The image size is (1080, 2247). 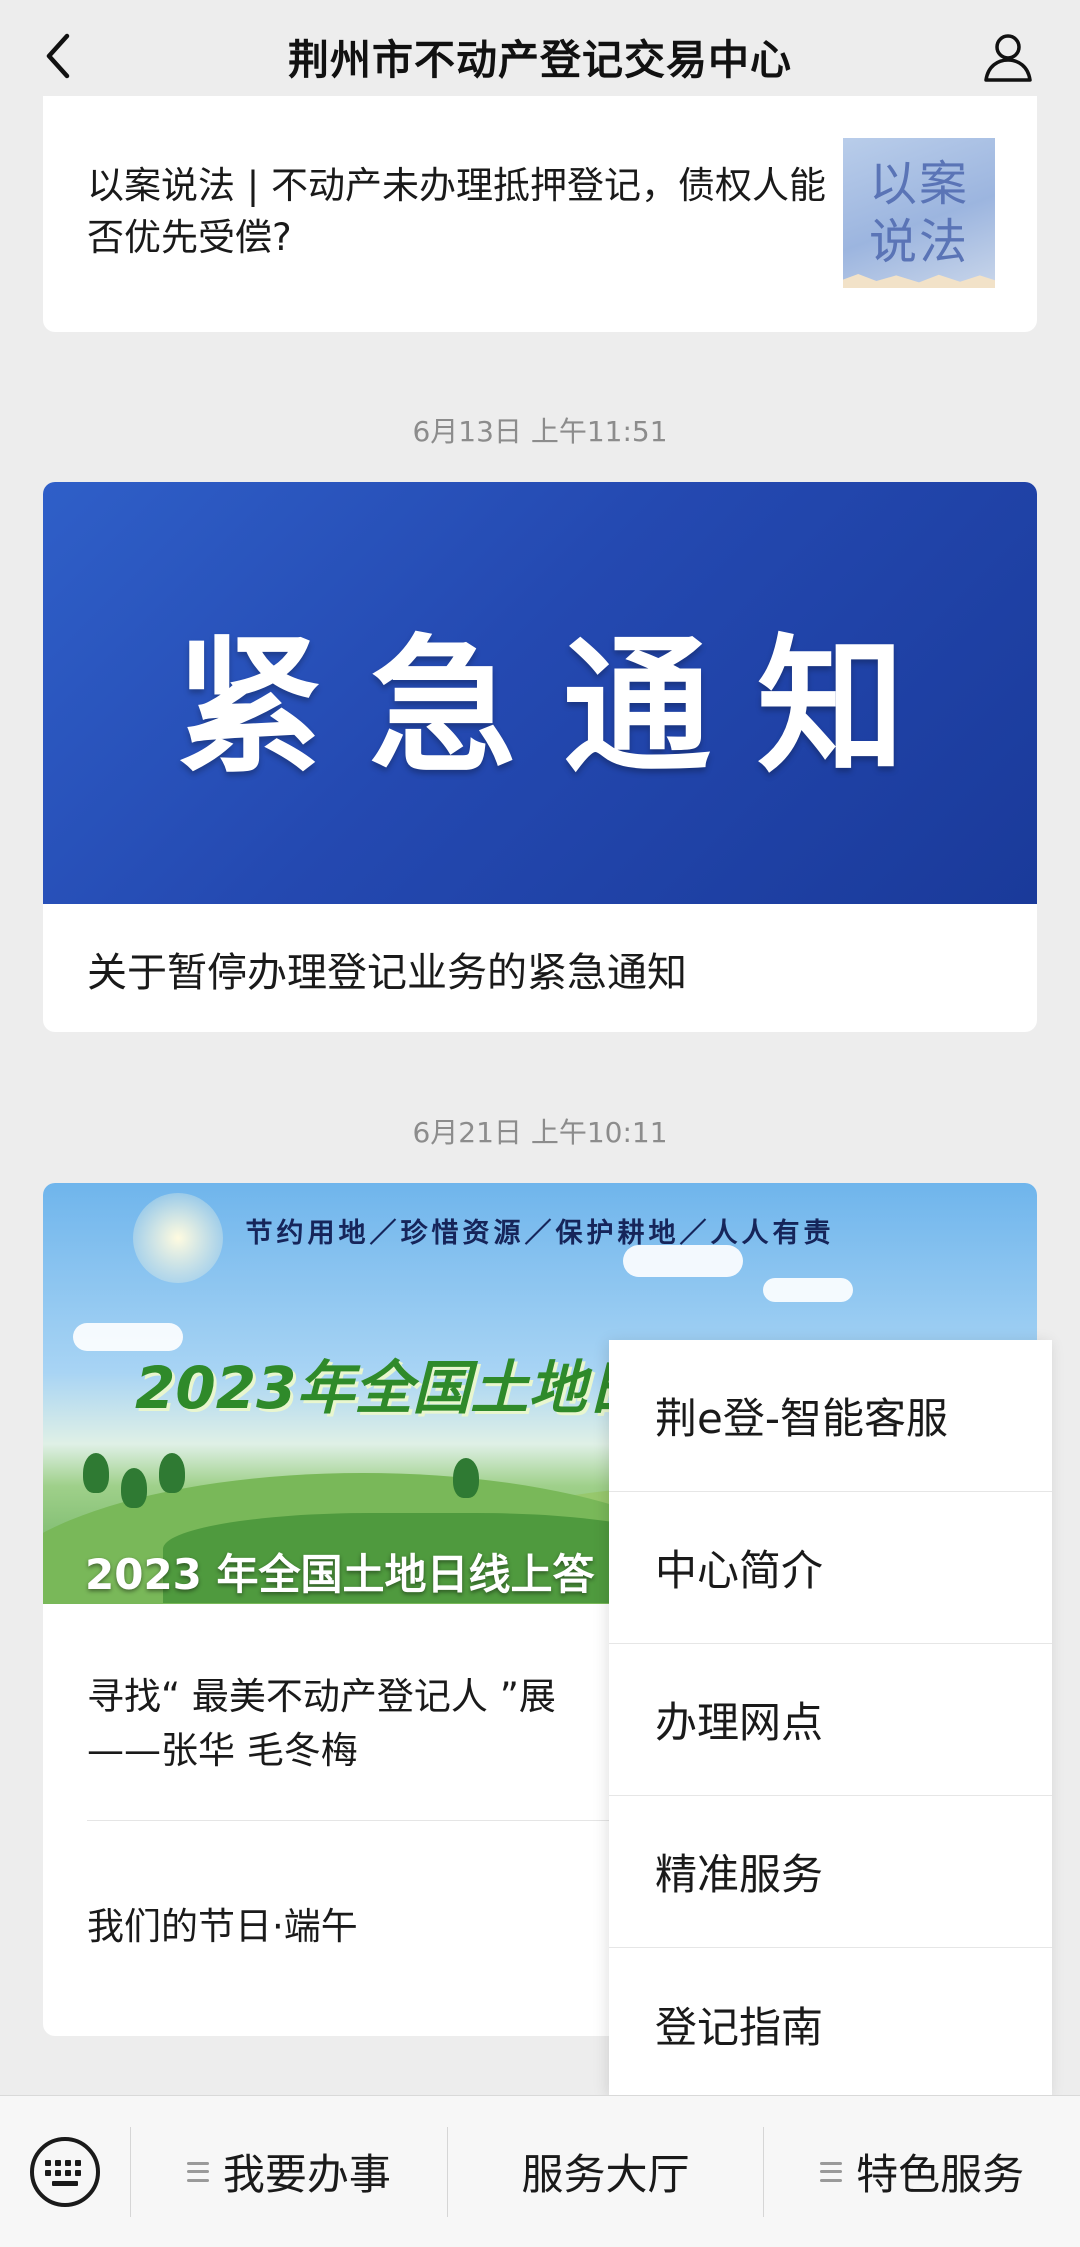 What do you see at coordinates (830, 1568) in the screenshot?
I see `menu-item-center-intro: 中心简介` at bounding box center [830, 1568].